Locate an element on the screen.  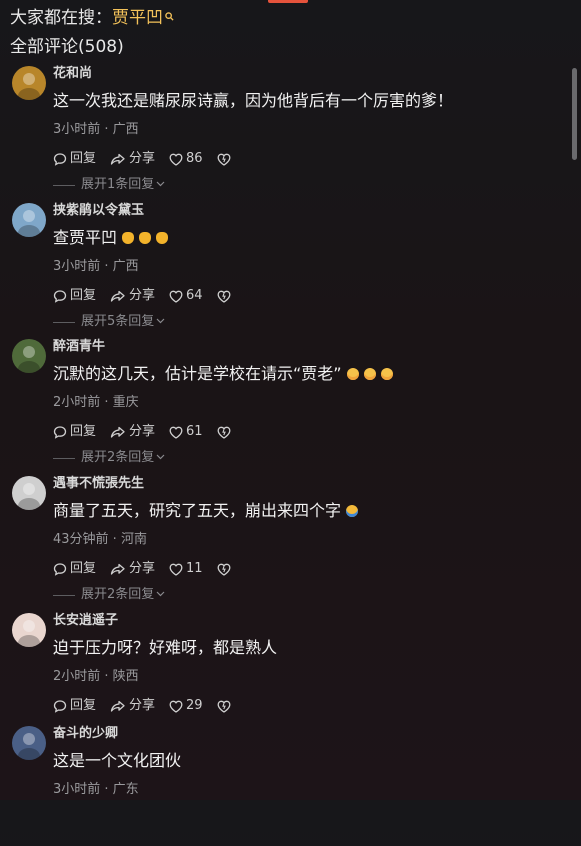
like-button: 86 is located at coordinates (186, 159).